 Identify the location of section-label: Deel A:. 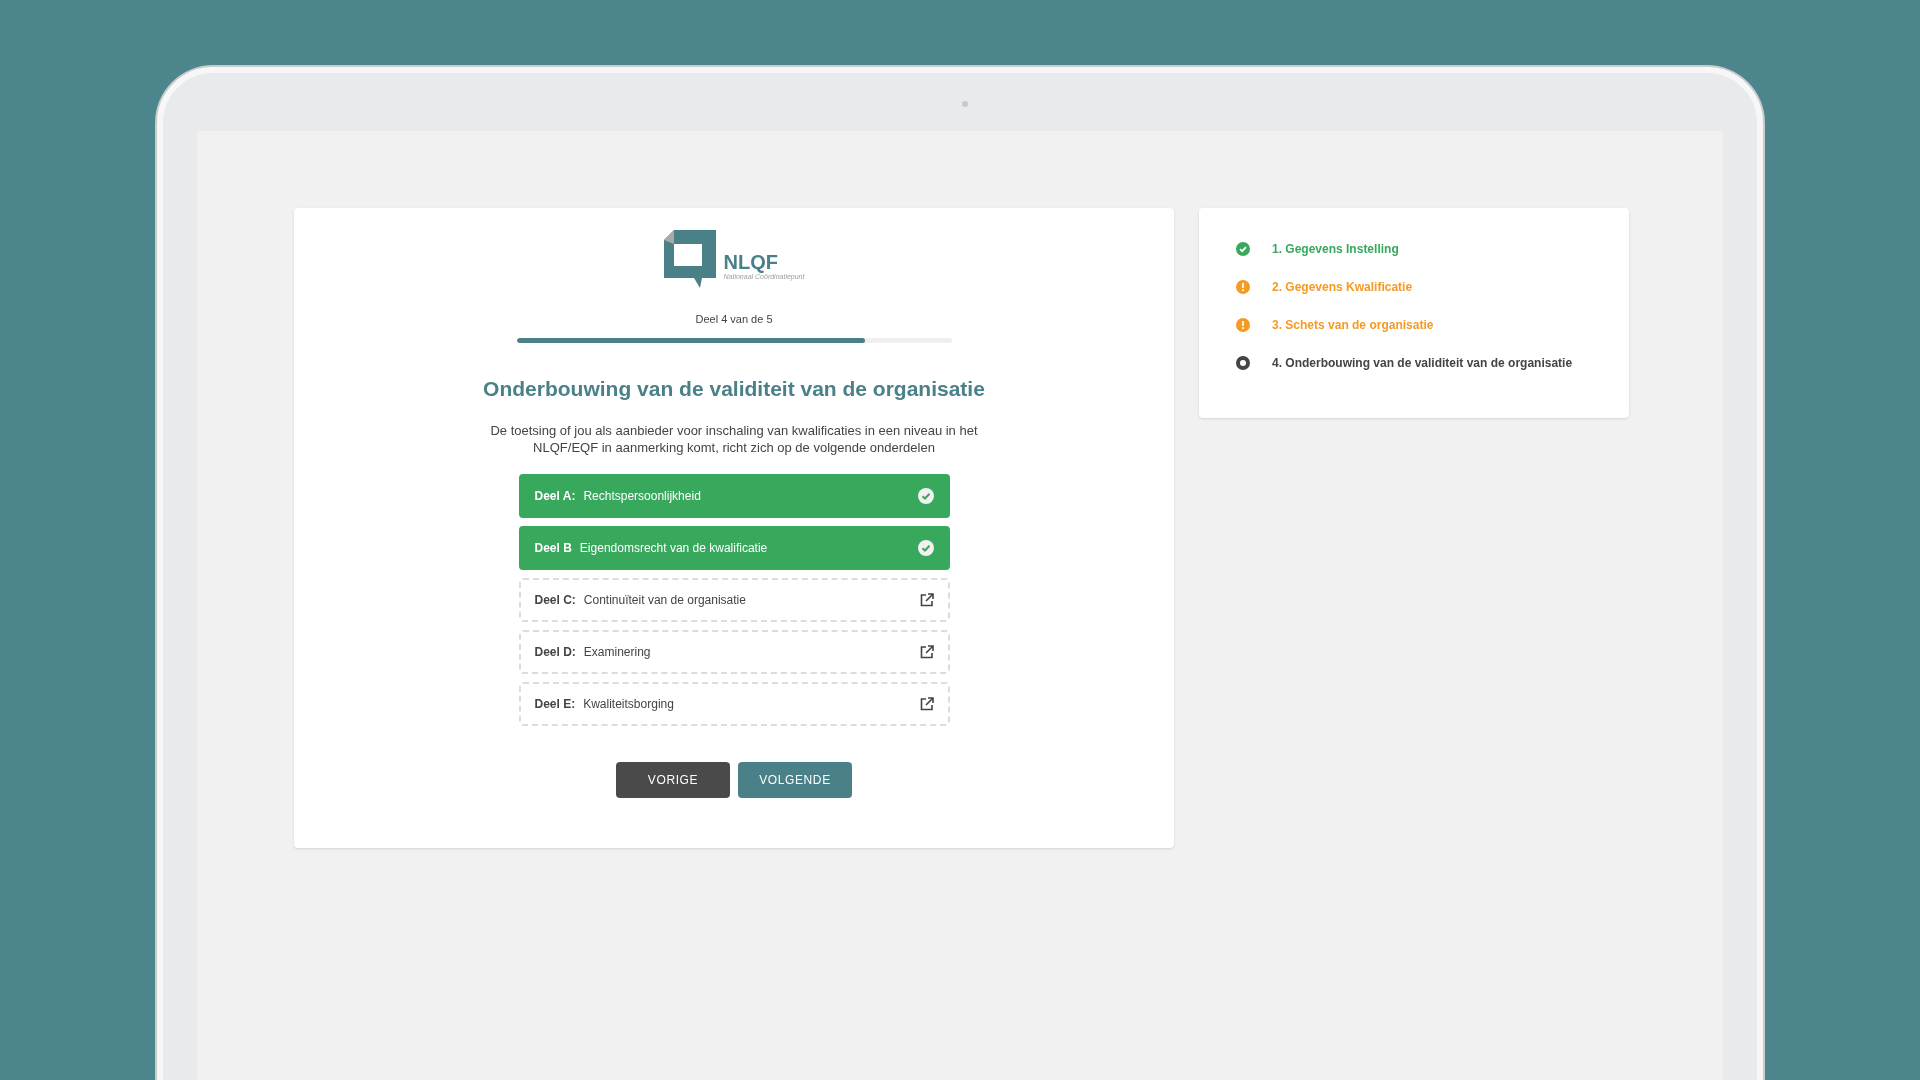
(555, 496).